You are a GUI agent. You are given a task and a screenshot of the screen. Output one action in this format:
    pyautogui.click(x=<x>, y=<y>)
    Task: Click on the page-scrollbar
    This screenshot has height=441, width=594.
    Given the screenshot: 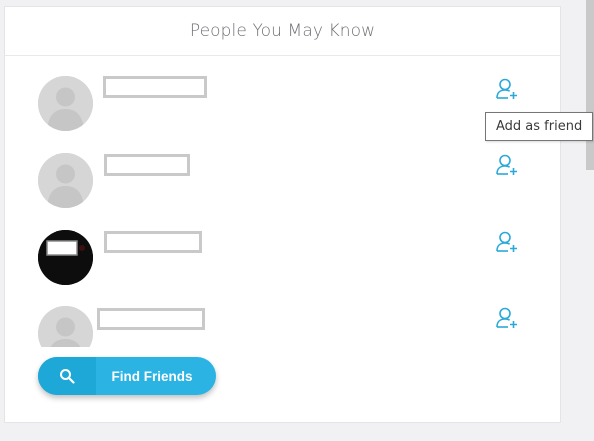 What is the action you would take?
    pyautogui.click(x=590, y=85)
    